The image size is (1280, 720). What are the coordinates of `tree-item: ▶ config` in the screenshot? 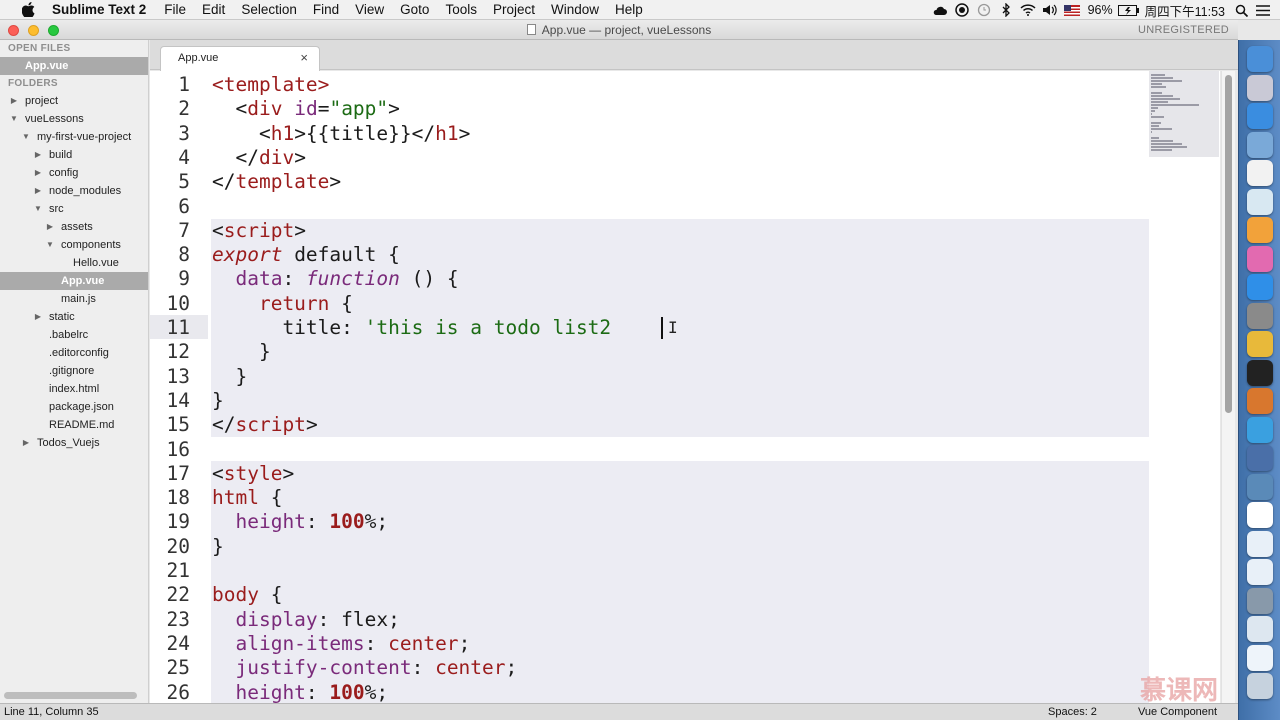 It's located at (74, 173).